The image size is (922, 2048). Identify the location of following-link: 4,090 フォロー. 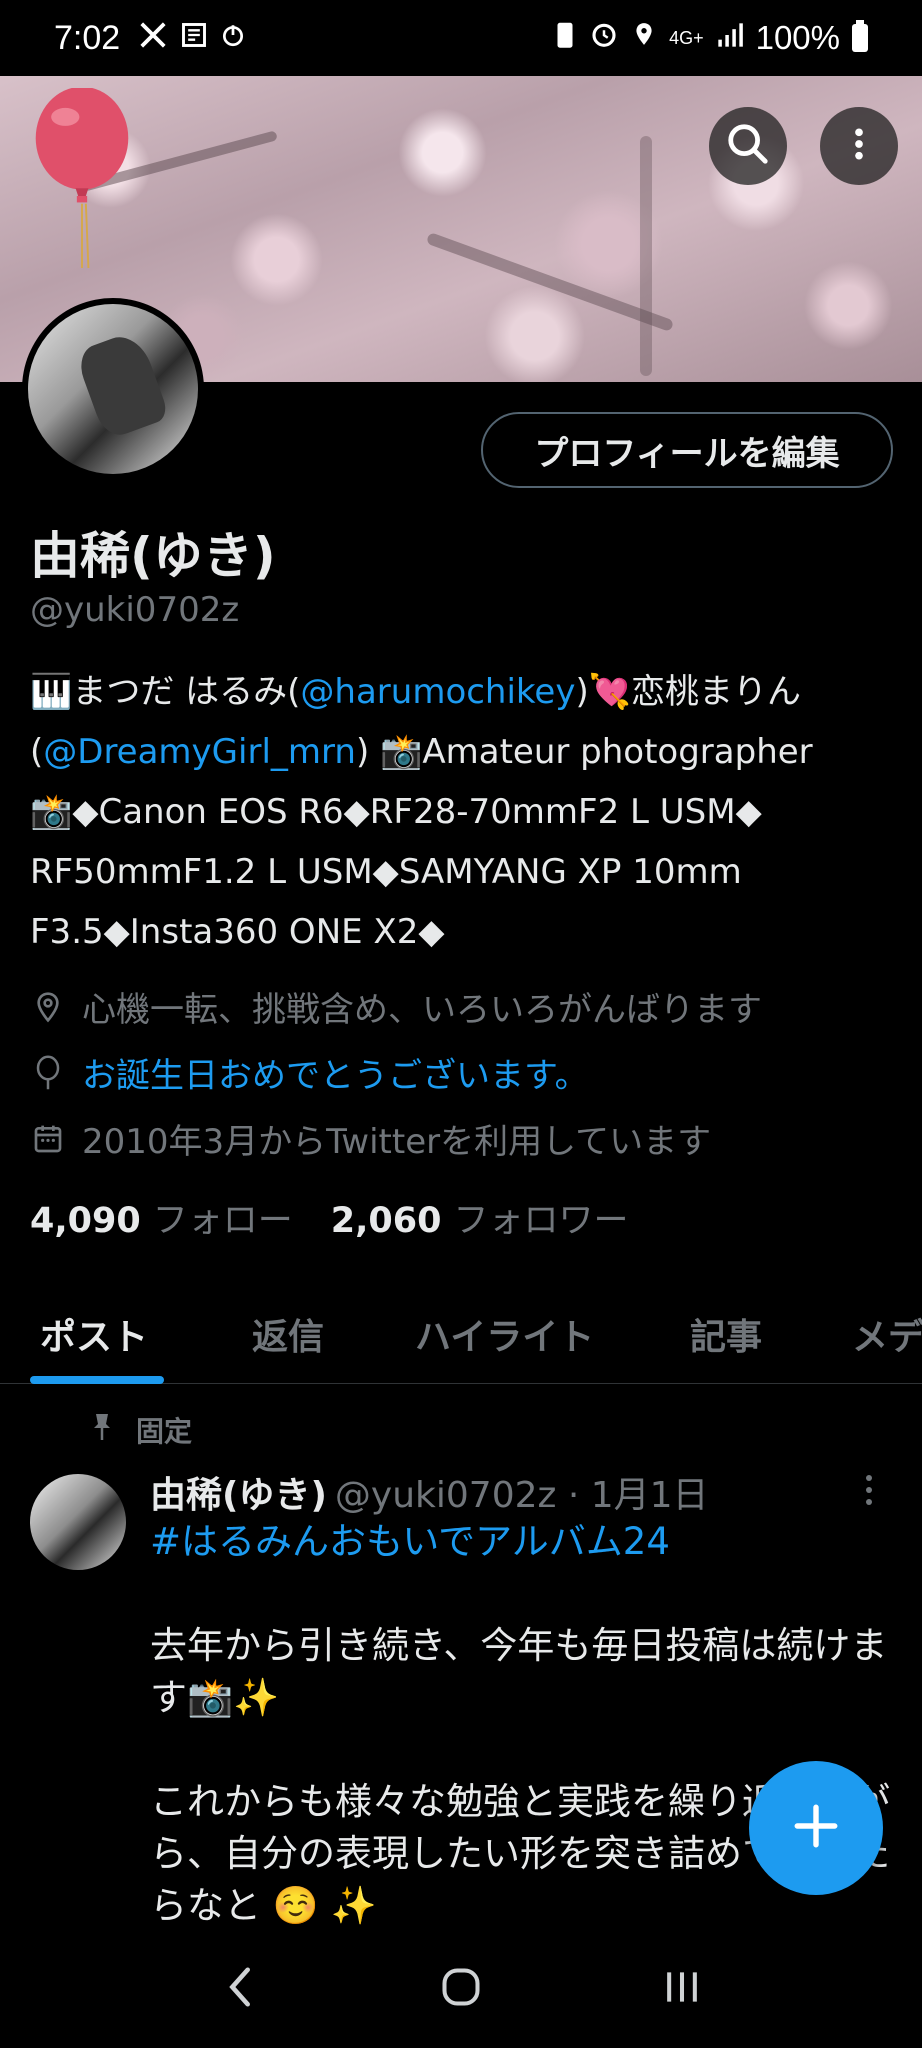
(161, 1217).